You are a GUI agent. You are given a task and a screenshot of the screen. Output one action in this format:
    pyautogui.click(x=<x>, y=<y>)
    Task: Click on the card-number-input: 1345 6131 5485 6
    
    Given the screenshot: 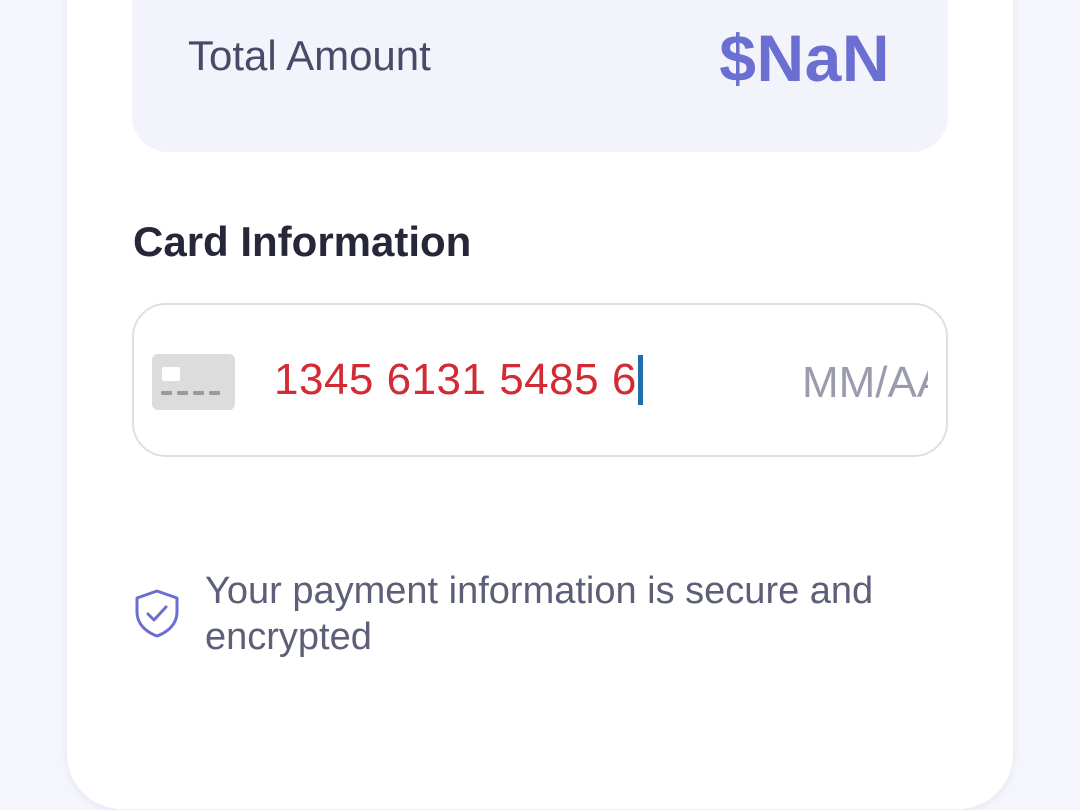 What is the action you would take?
    pyautogui.click(x=458, y=380)
    